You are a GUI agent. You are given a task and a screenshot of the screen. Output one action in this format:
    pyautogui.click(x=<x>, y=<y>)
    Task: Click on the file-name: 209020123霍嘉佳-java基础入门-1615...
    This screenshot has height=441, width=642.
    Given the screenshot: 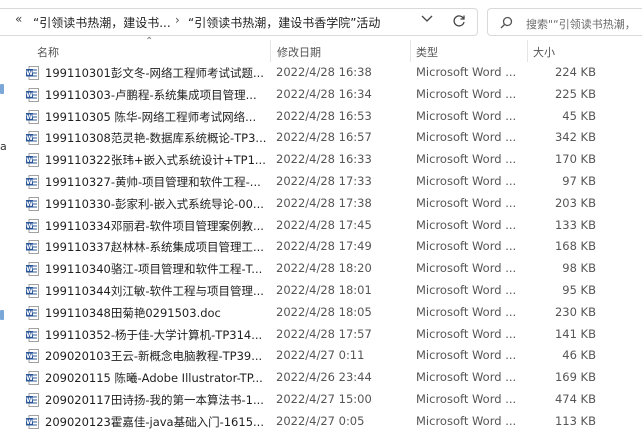 What is the action you would take?
    pyautogui.click(x=154, y=421)
    